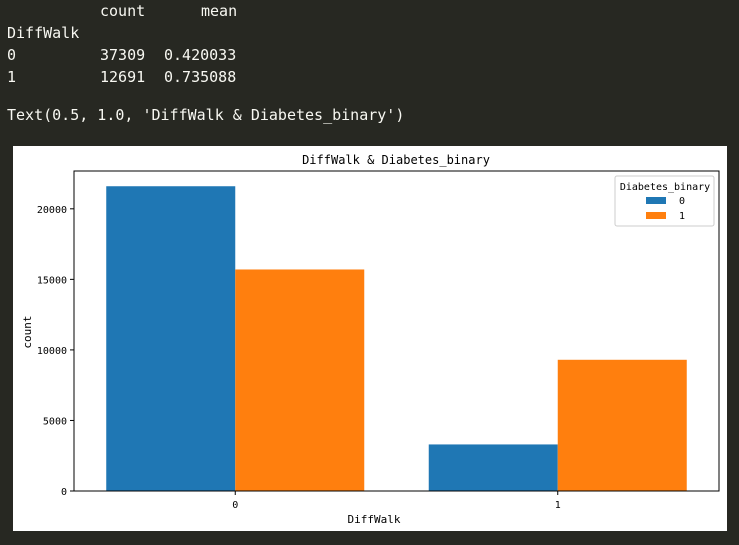 This screenshot has width=739, height=545. I want to click on dataframe-row: 1 12691 0.735088, so click(121, 77).